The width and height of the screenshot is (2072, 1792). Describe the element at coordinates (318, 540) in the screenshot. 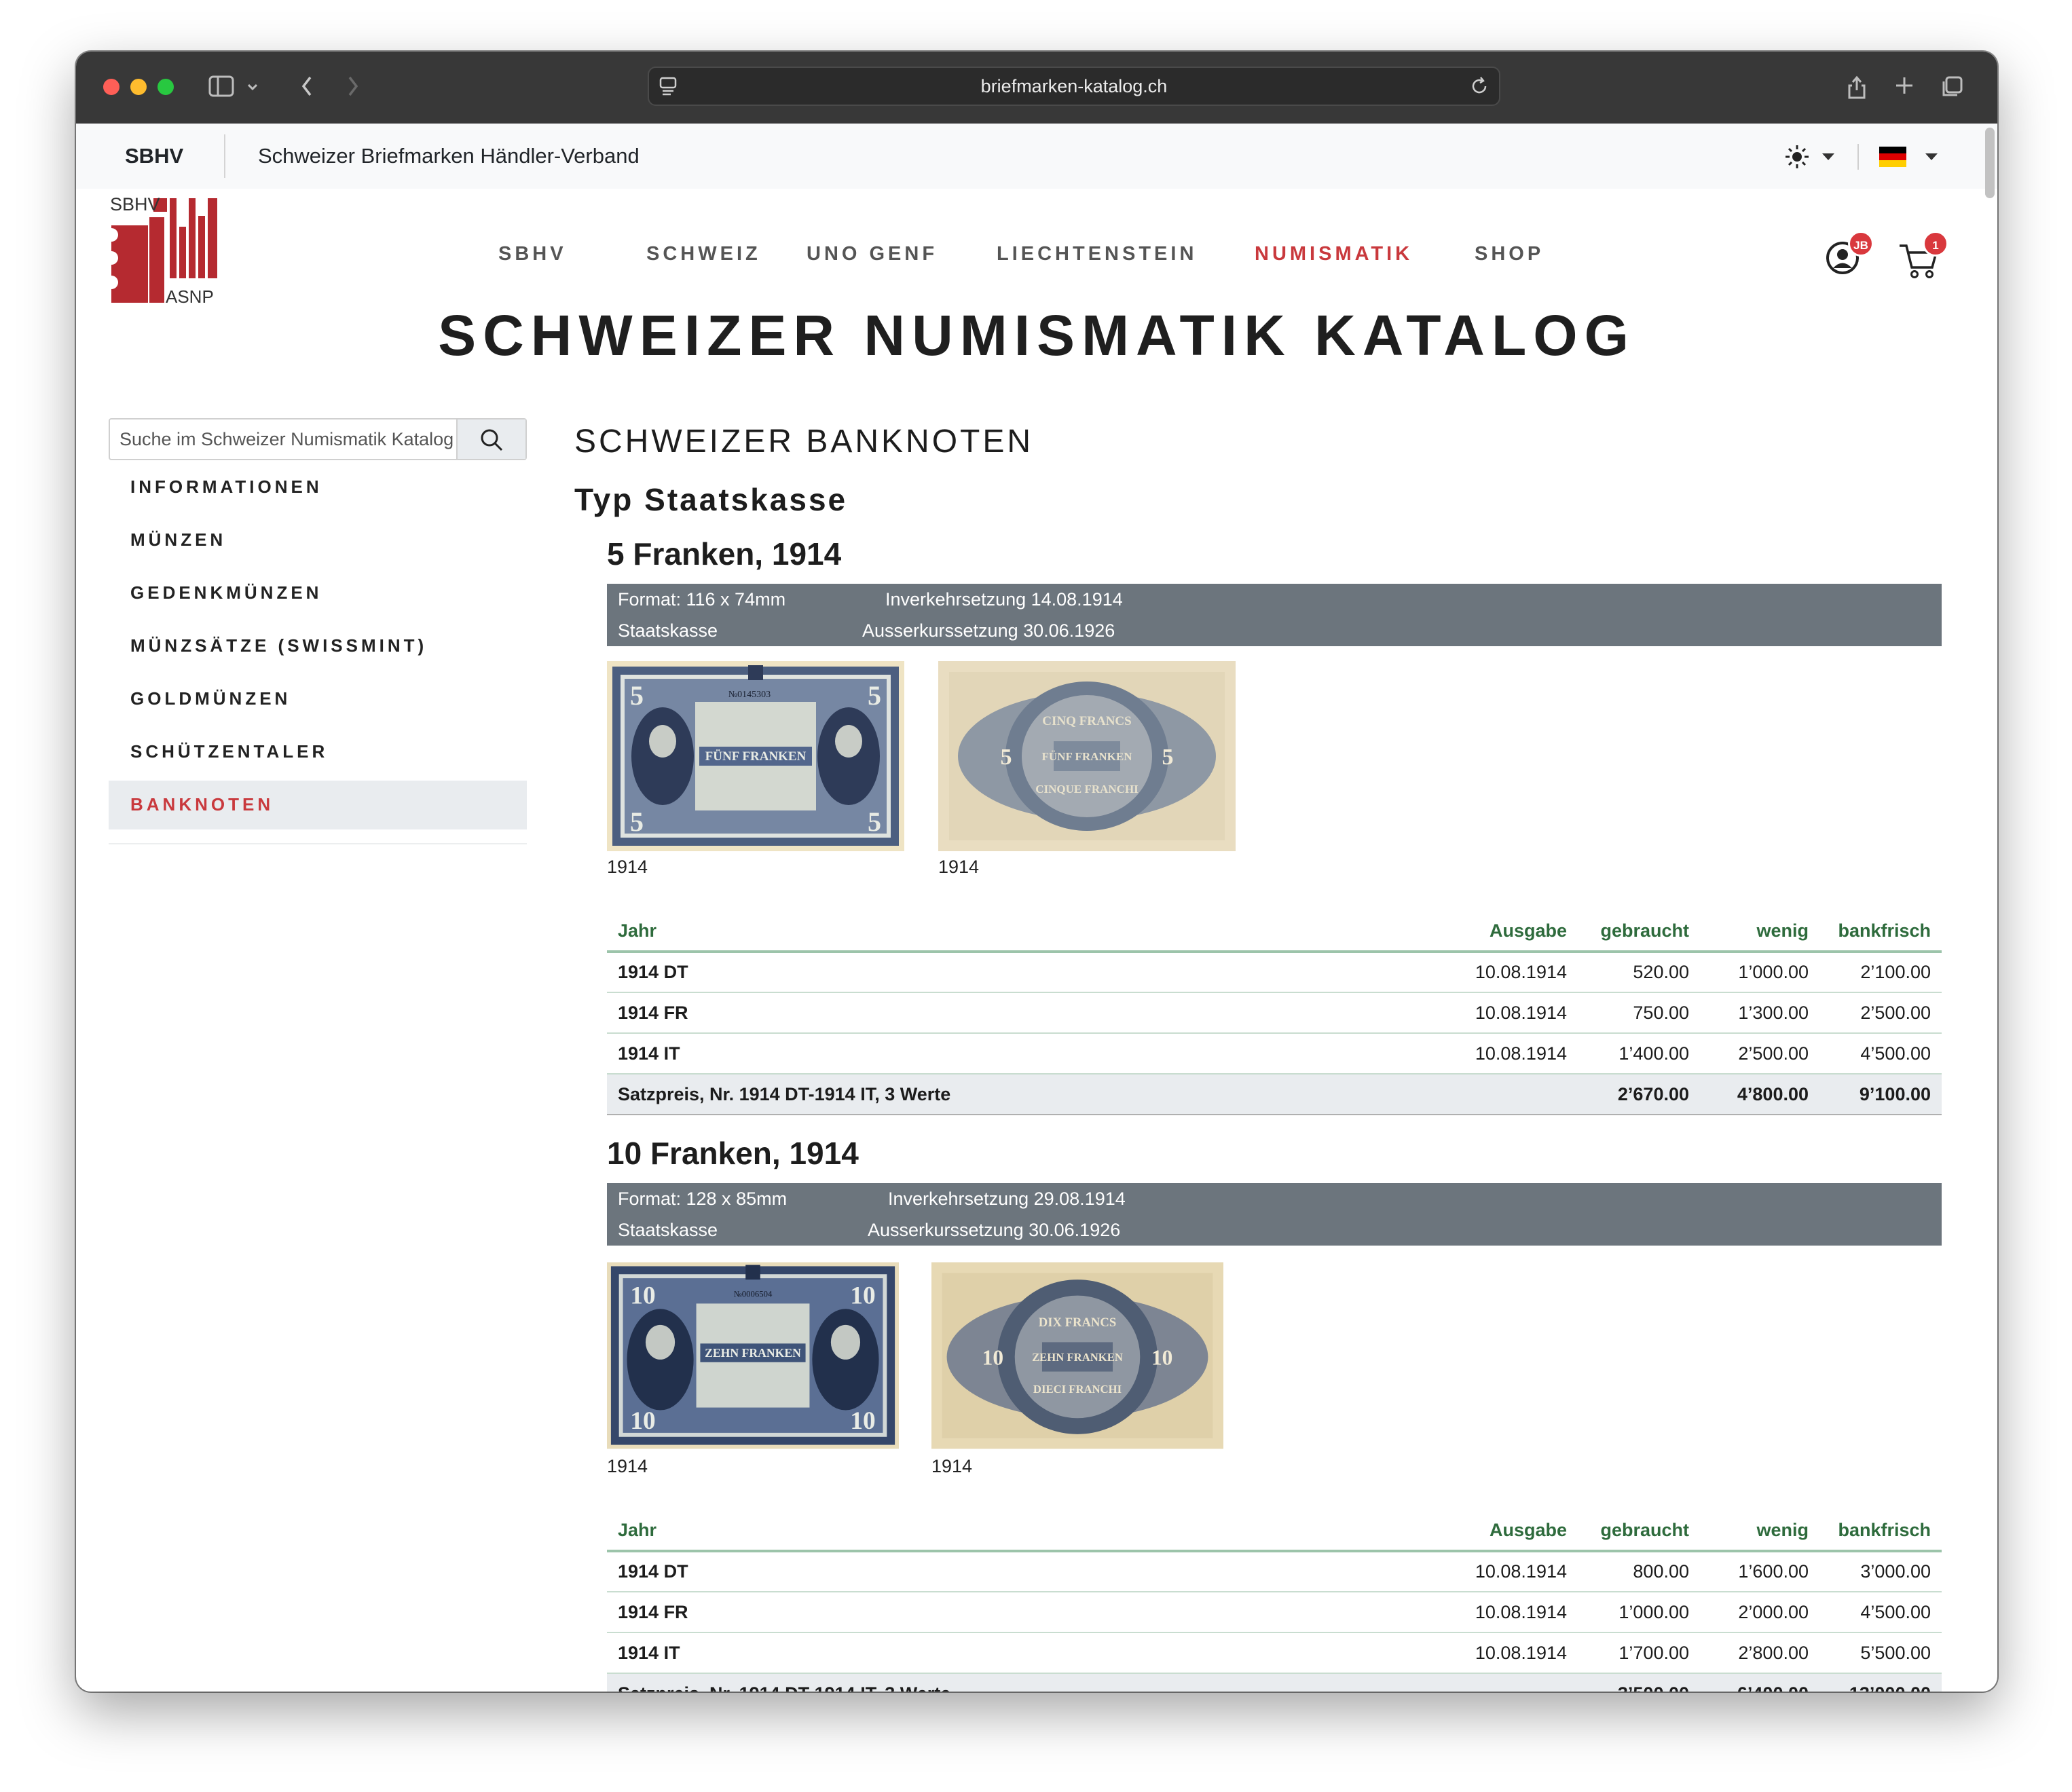

I see `sidebar-item-muenzen: MÜNZEN` at that location.